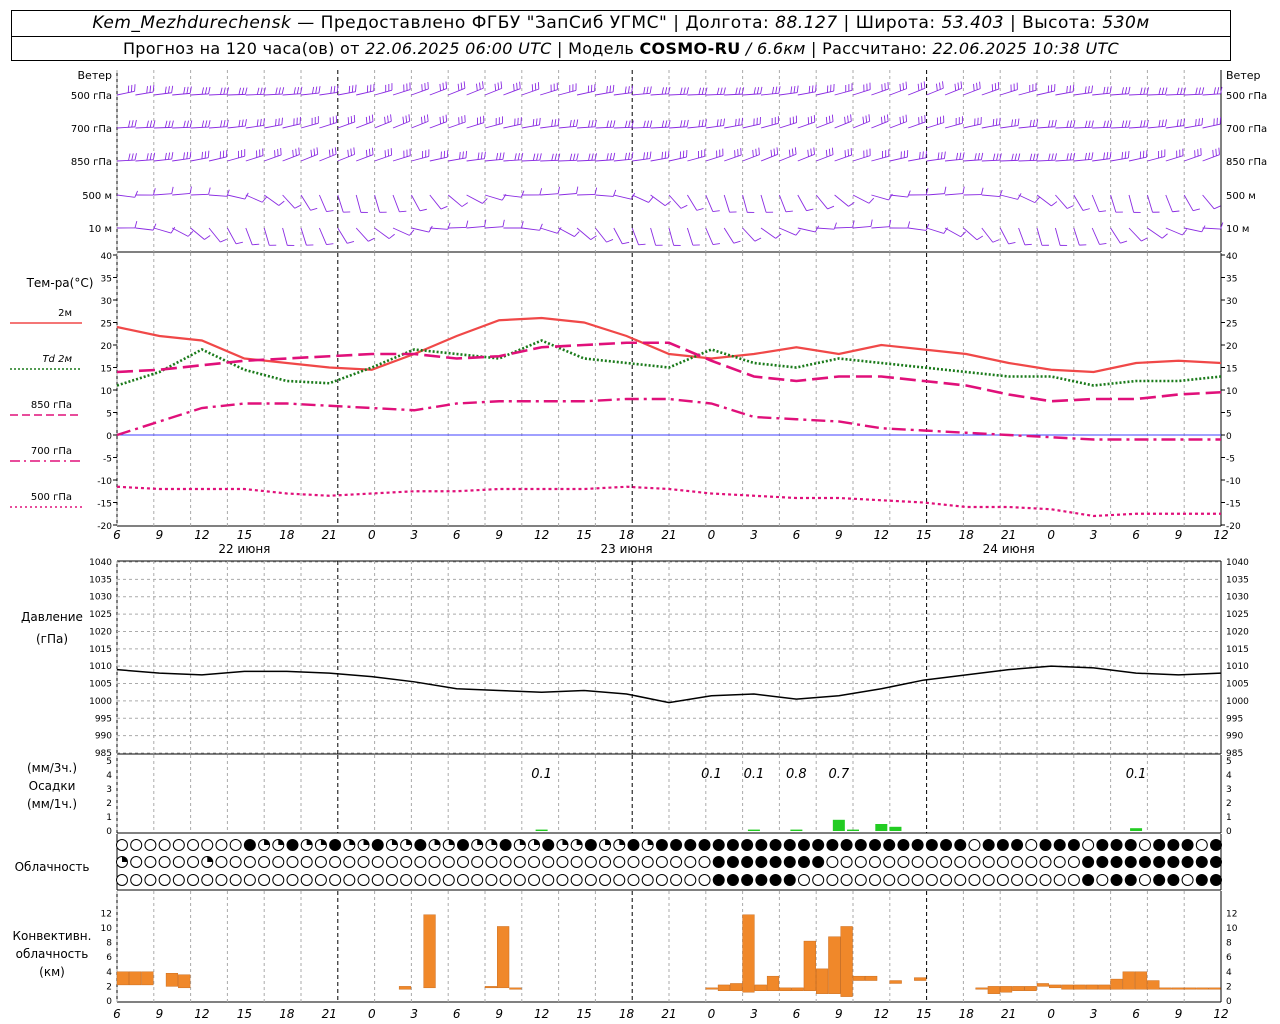 This screenshot has width=1280, height=1024. I want to click on precip-3h-label: 0.1, so click(711, 774).